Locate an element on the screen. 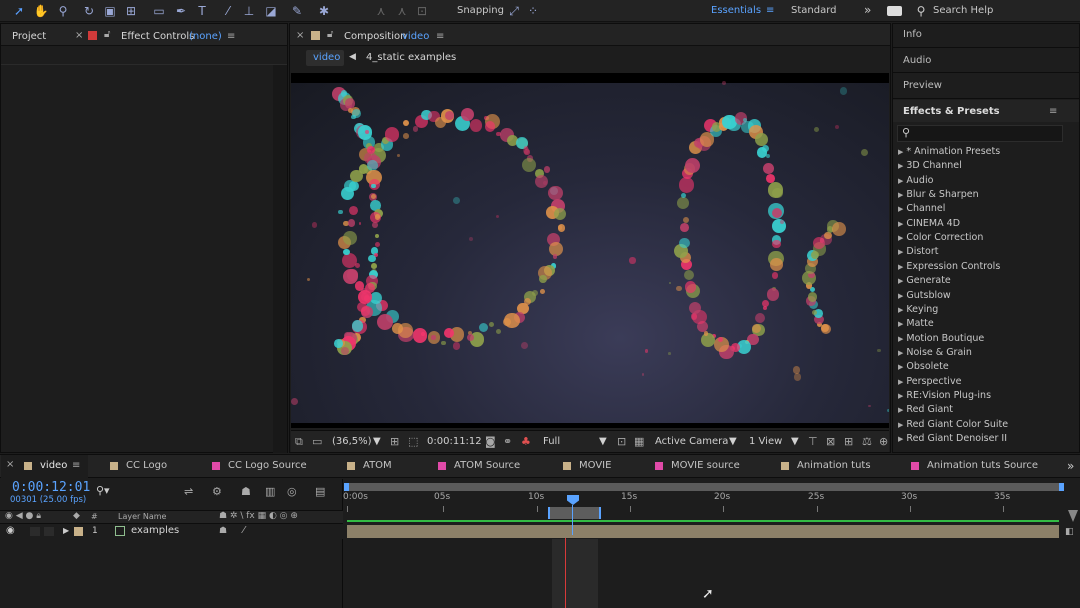 The height and width of the screenshot is (608, 1080). always-preview-icon: ⧉ is located at coordinates (299, 442).